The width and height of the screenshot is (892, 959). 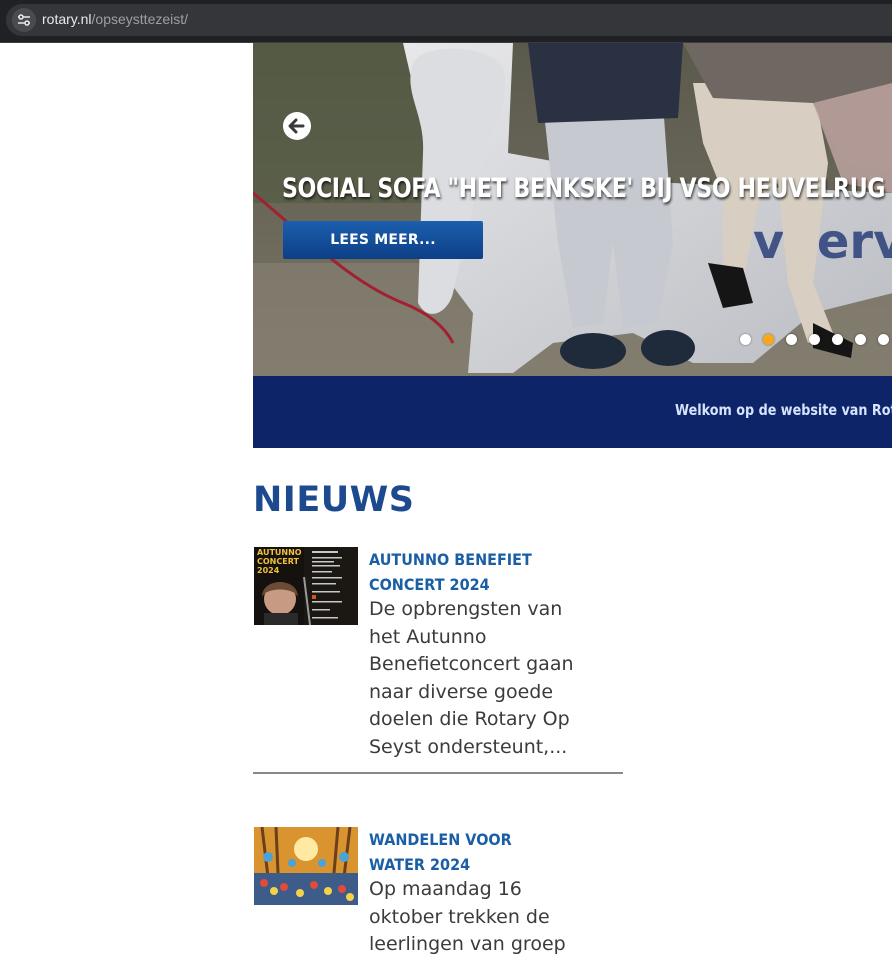 I want to click on welcome-banner-text: Welkom op de website van Rota, so click(x=783, y=410).